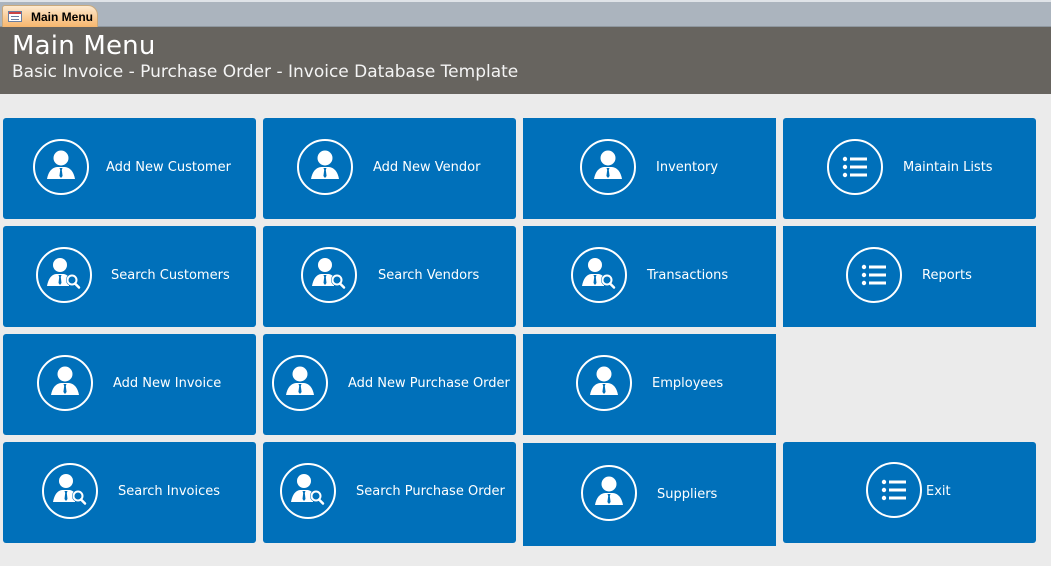  I want to click on tile-label: Exit, so click(938, 491).